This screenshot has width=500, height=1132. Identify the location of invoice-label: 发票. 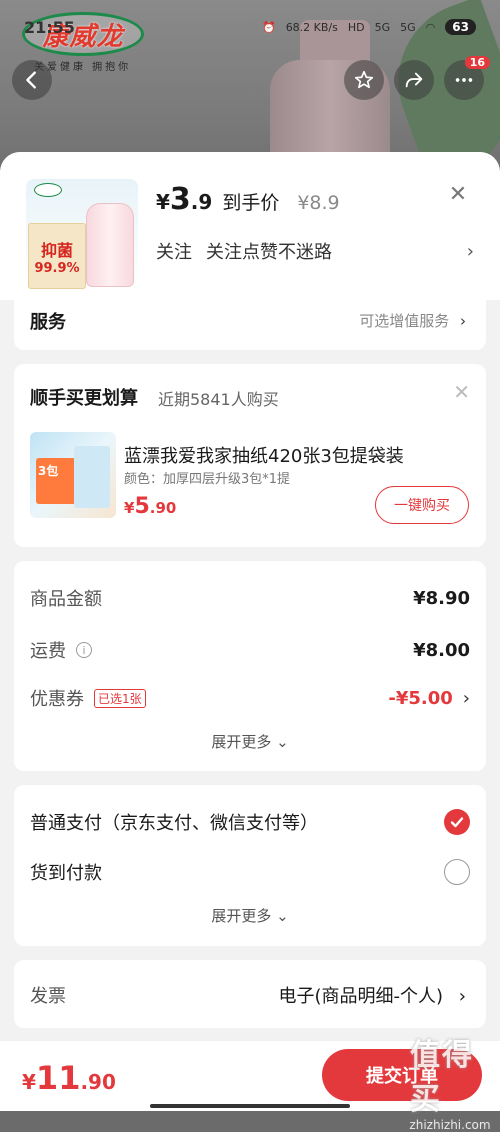
(48, 996).